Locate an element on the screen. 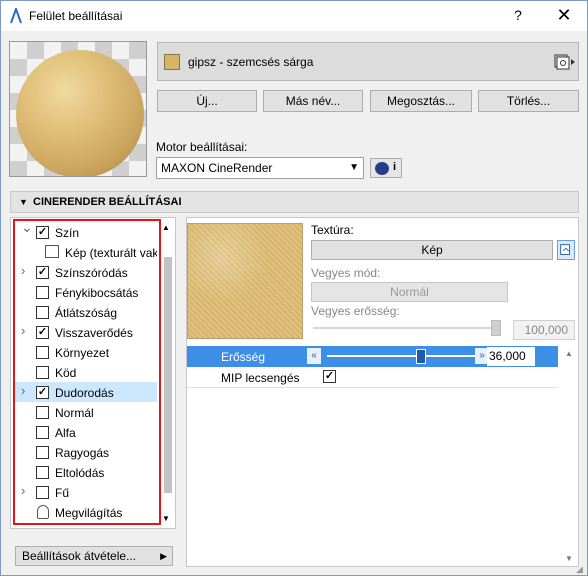  cinerender-logo-icon is located at coordinates (382, 168).